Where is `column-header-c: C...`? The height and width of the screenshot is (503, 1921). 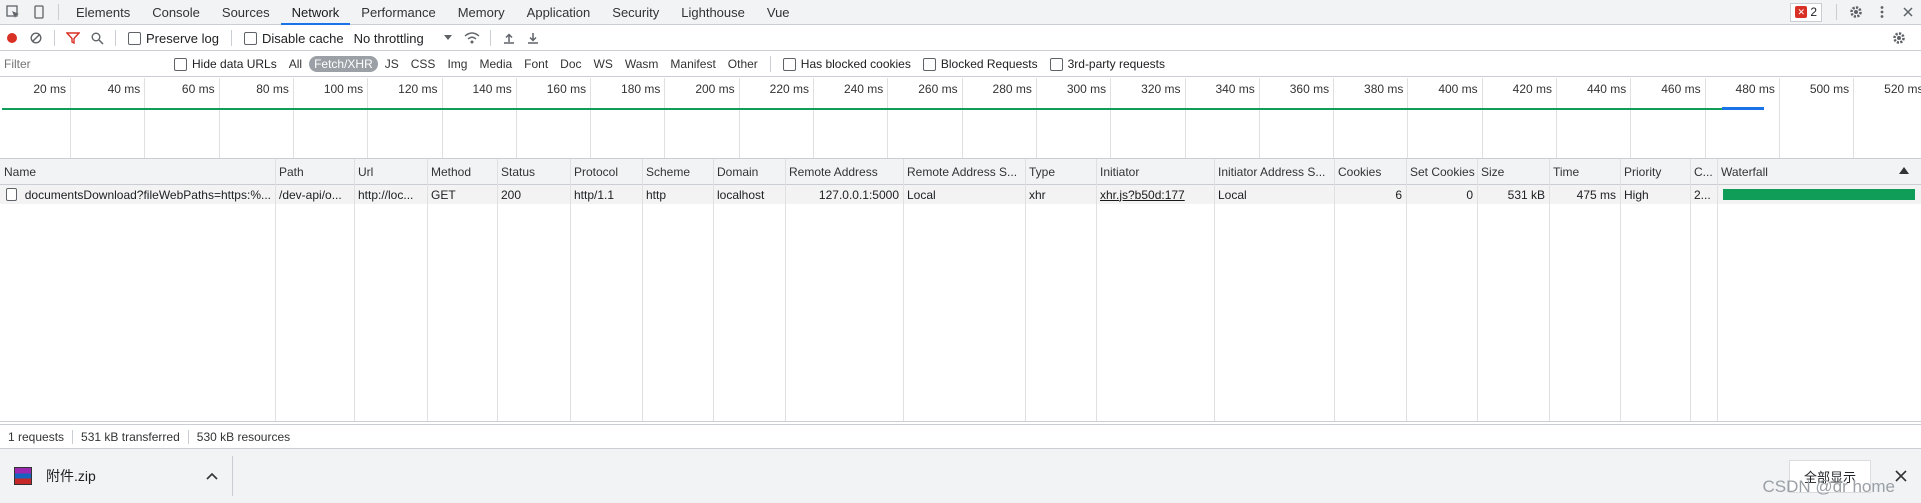 column-header-c: C... is located at coordinates (1703, 171).